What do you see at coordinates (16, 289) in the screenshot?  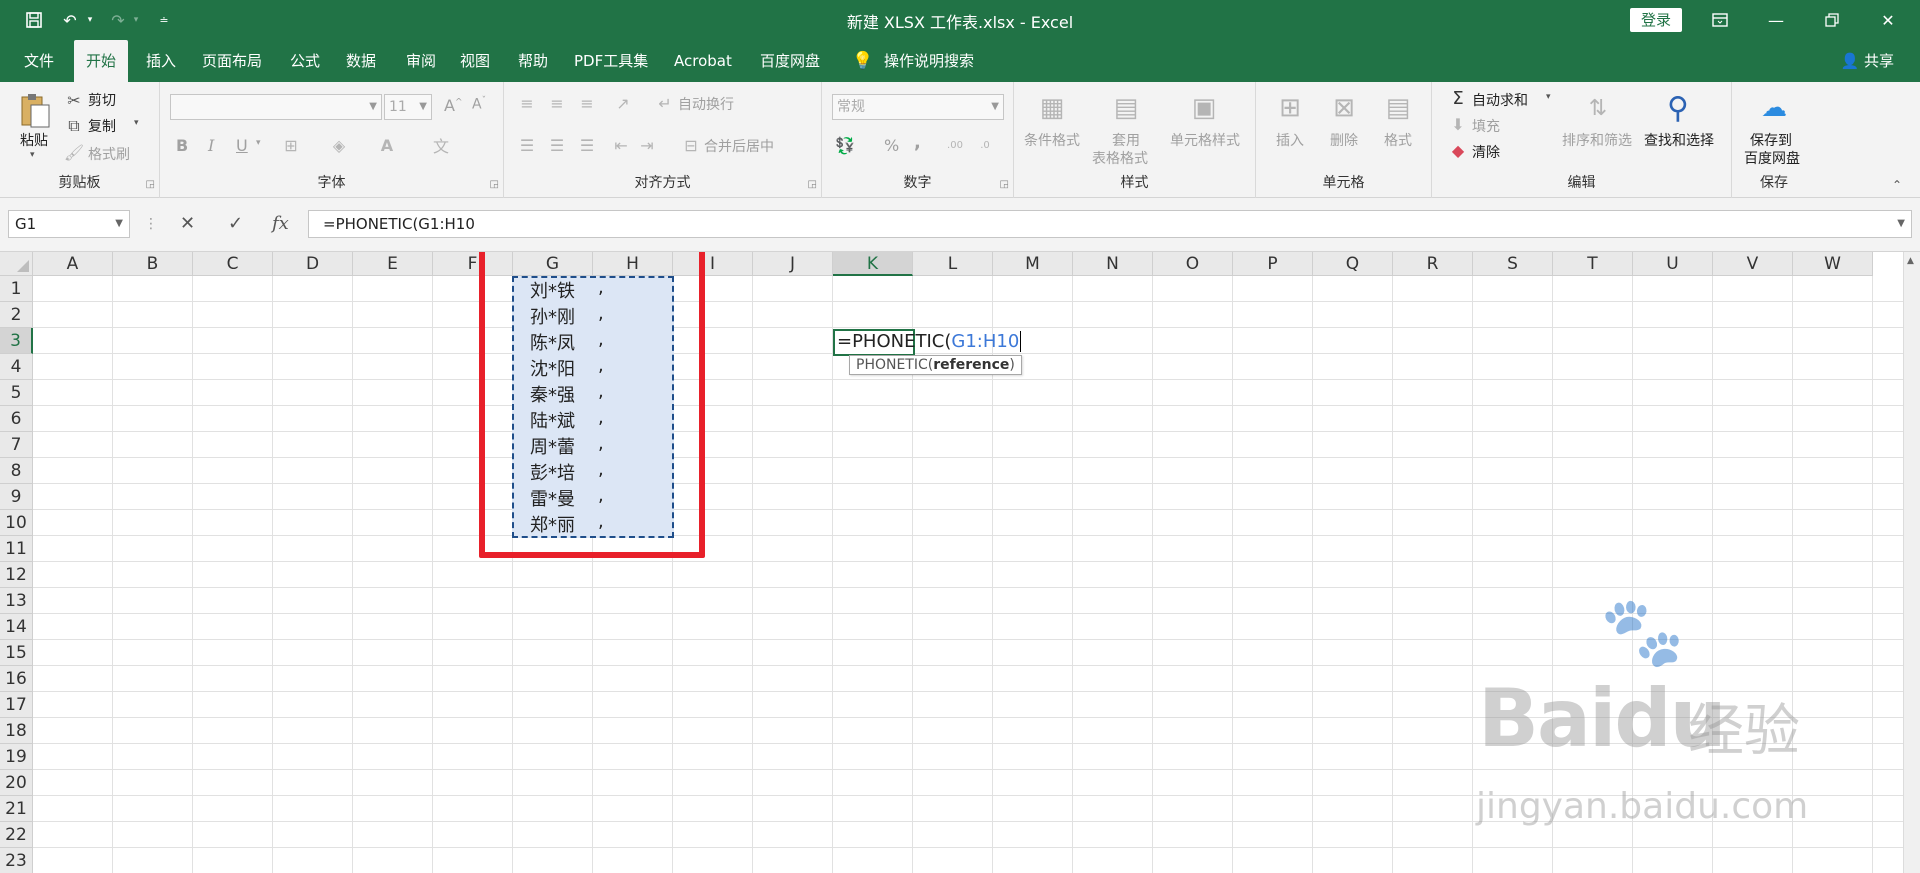 I see `row-header-1: 1` at bounding box center [16, 289].